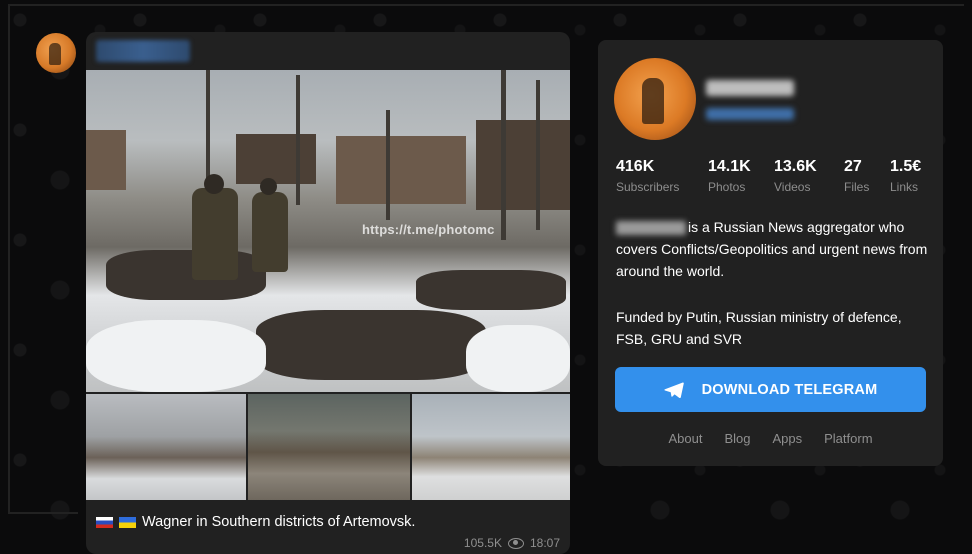 Image resolution: width=972 pixels, height=554 pixels. Describe the element at coordinates (904, 187) in the screenshot. I see `stat-label: Links` at that location.